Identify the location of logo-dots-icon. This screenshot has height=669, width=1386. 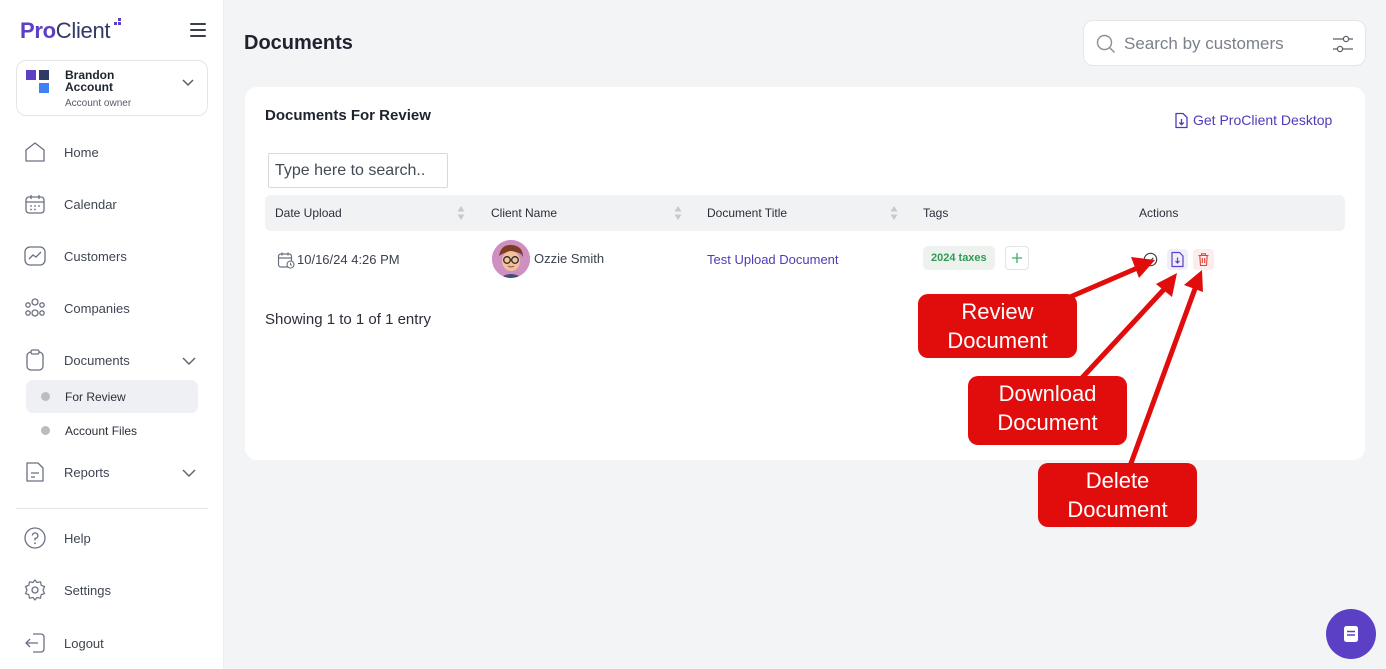
(118, 22).